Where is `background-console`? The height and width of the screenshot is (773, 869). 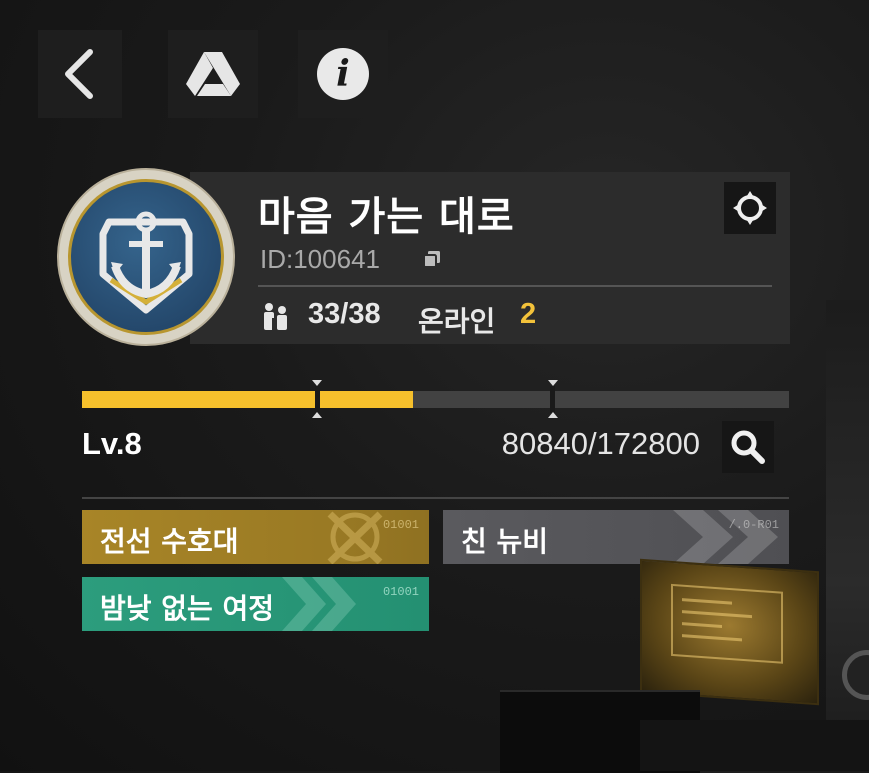 background-console is located at coordinates (754, 745).